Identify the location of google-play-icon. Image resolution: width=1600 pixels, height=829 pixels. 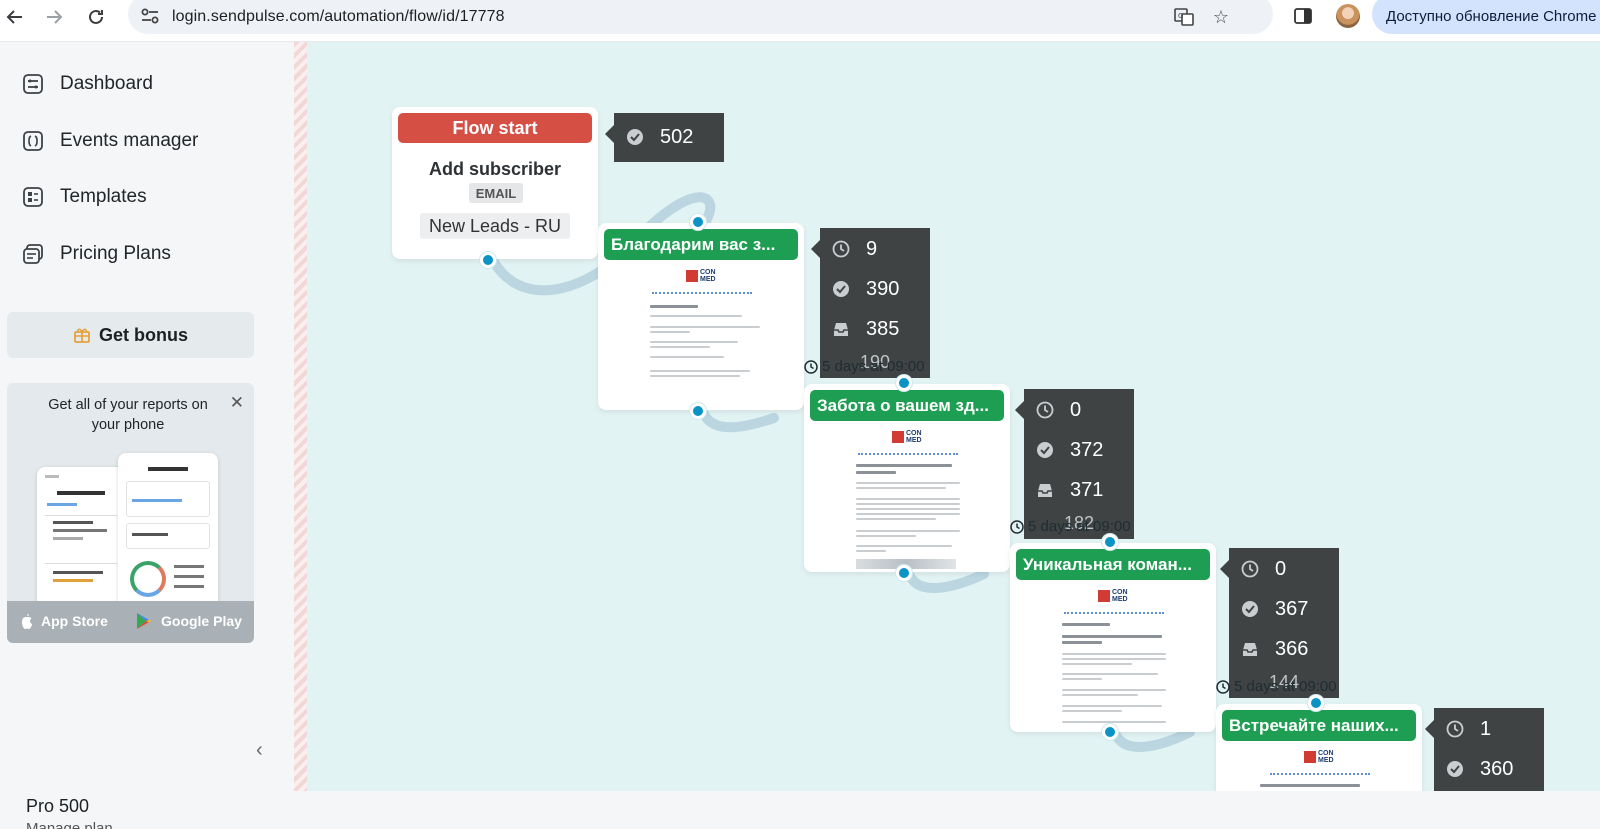
(144, 621).